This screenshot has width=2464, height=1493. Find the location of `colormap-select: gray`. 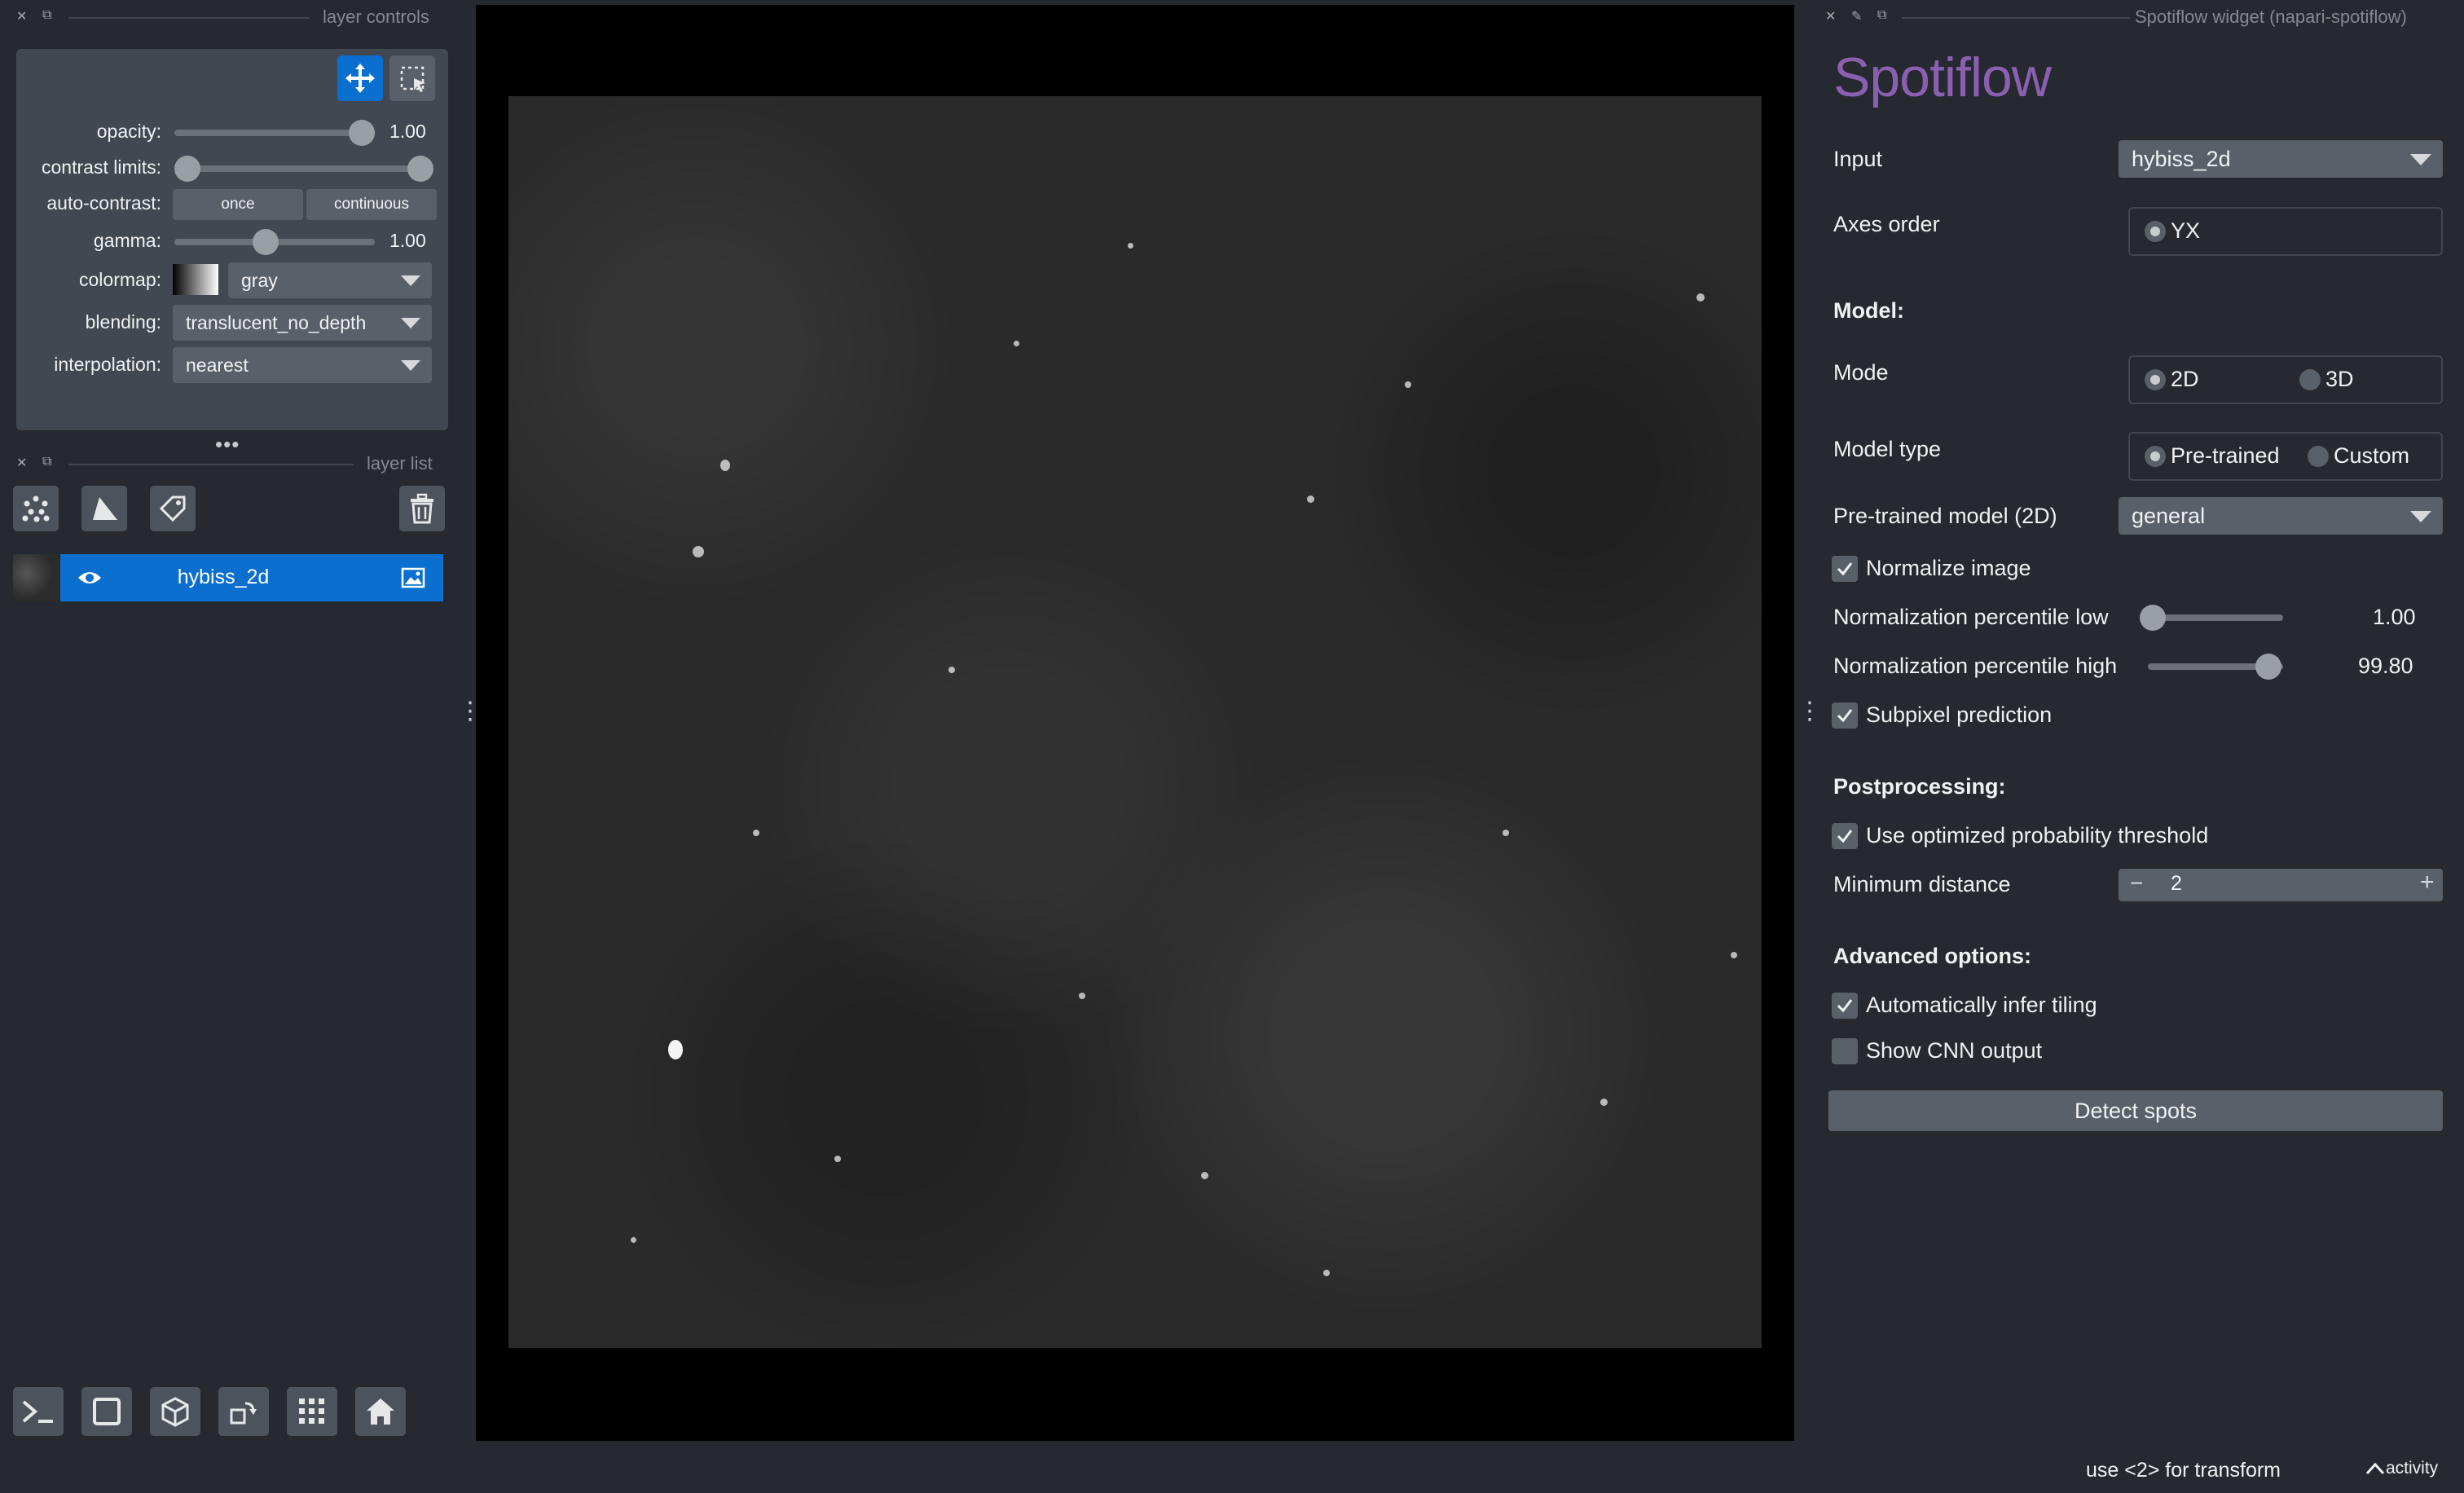

colormap-select: gray is located at coordinates (330, 280).